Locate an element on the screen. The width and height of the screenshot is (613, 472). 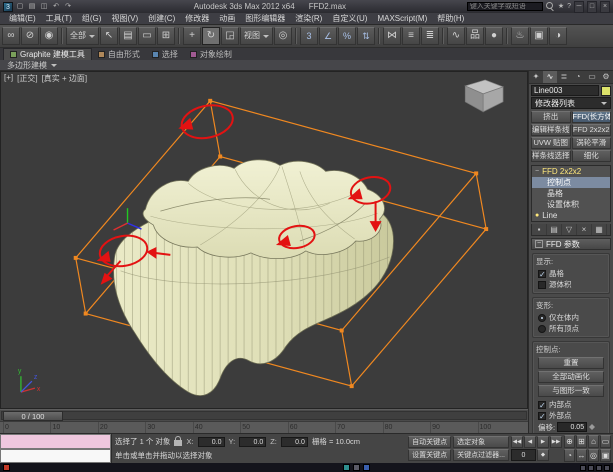
reset-button: 重置 is located at coordinates (571, 363).